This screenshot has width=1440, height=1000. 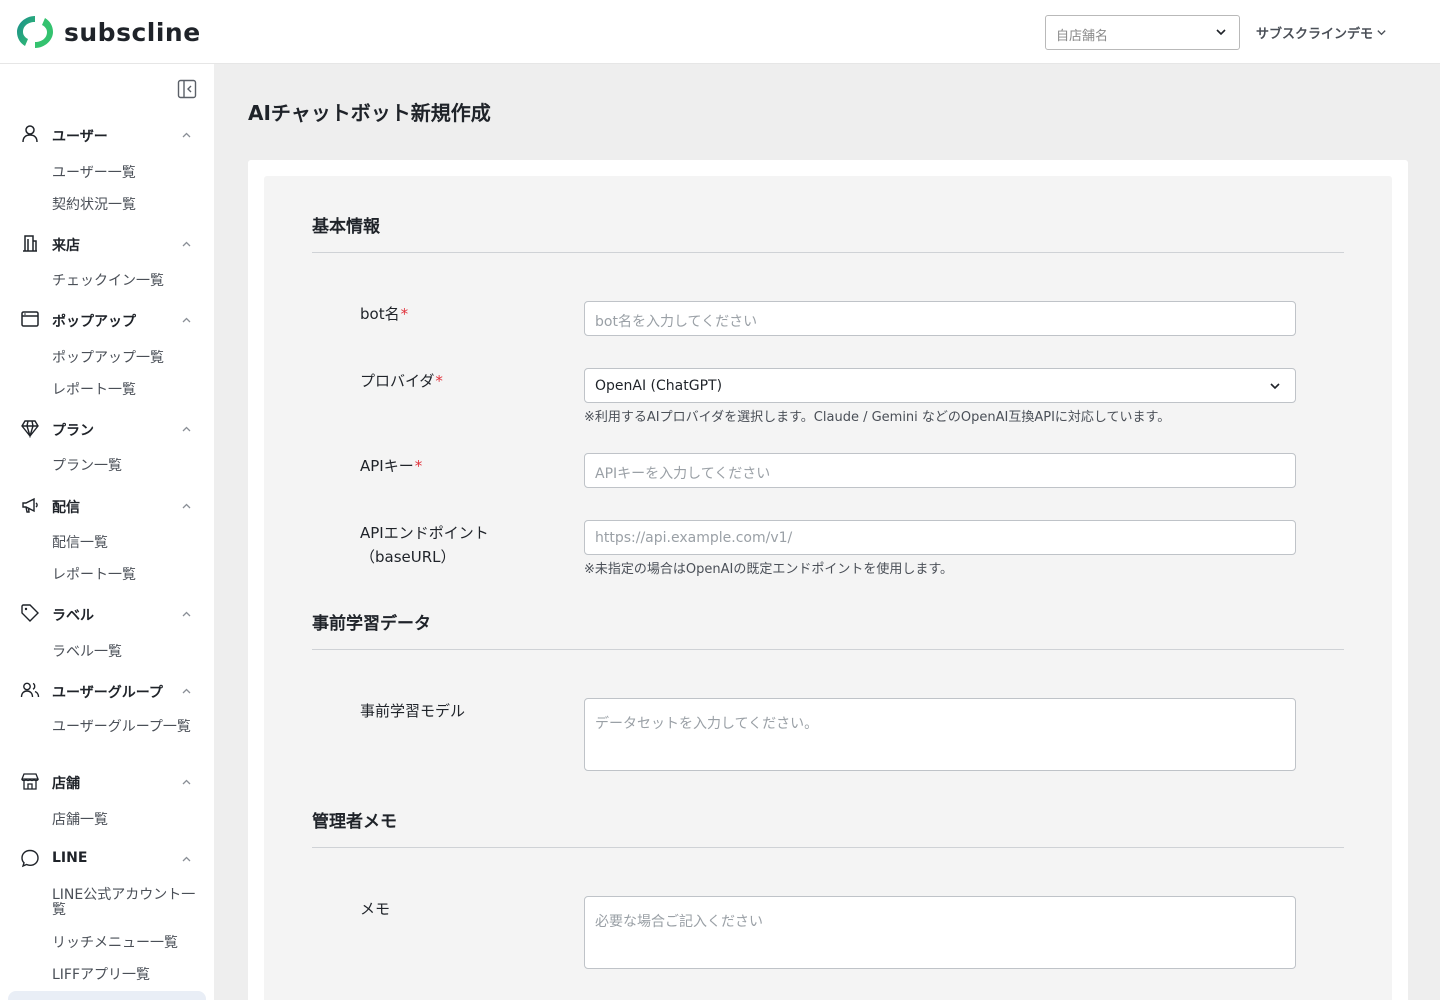 I want to click on nav-group-plan: プラン, so click(x=107, y=429).